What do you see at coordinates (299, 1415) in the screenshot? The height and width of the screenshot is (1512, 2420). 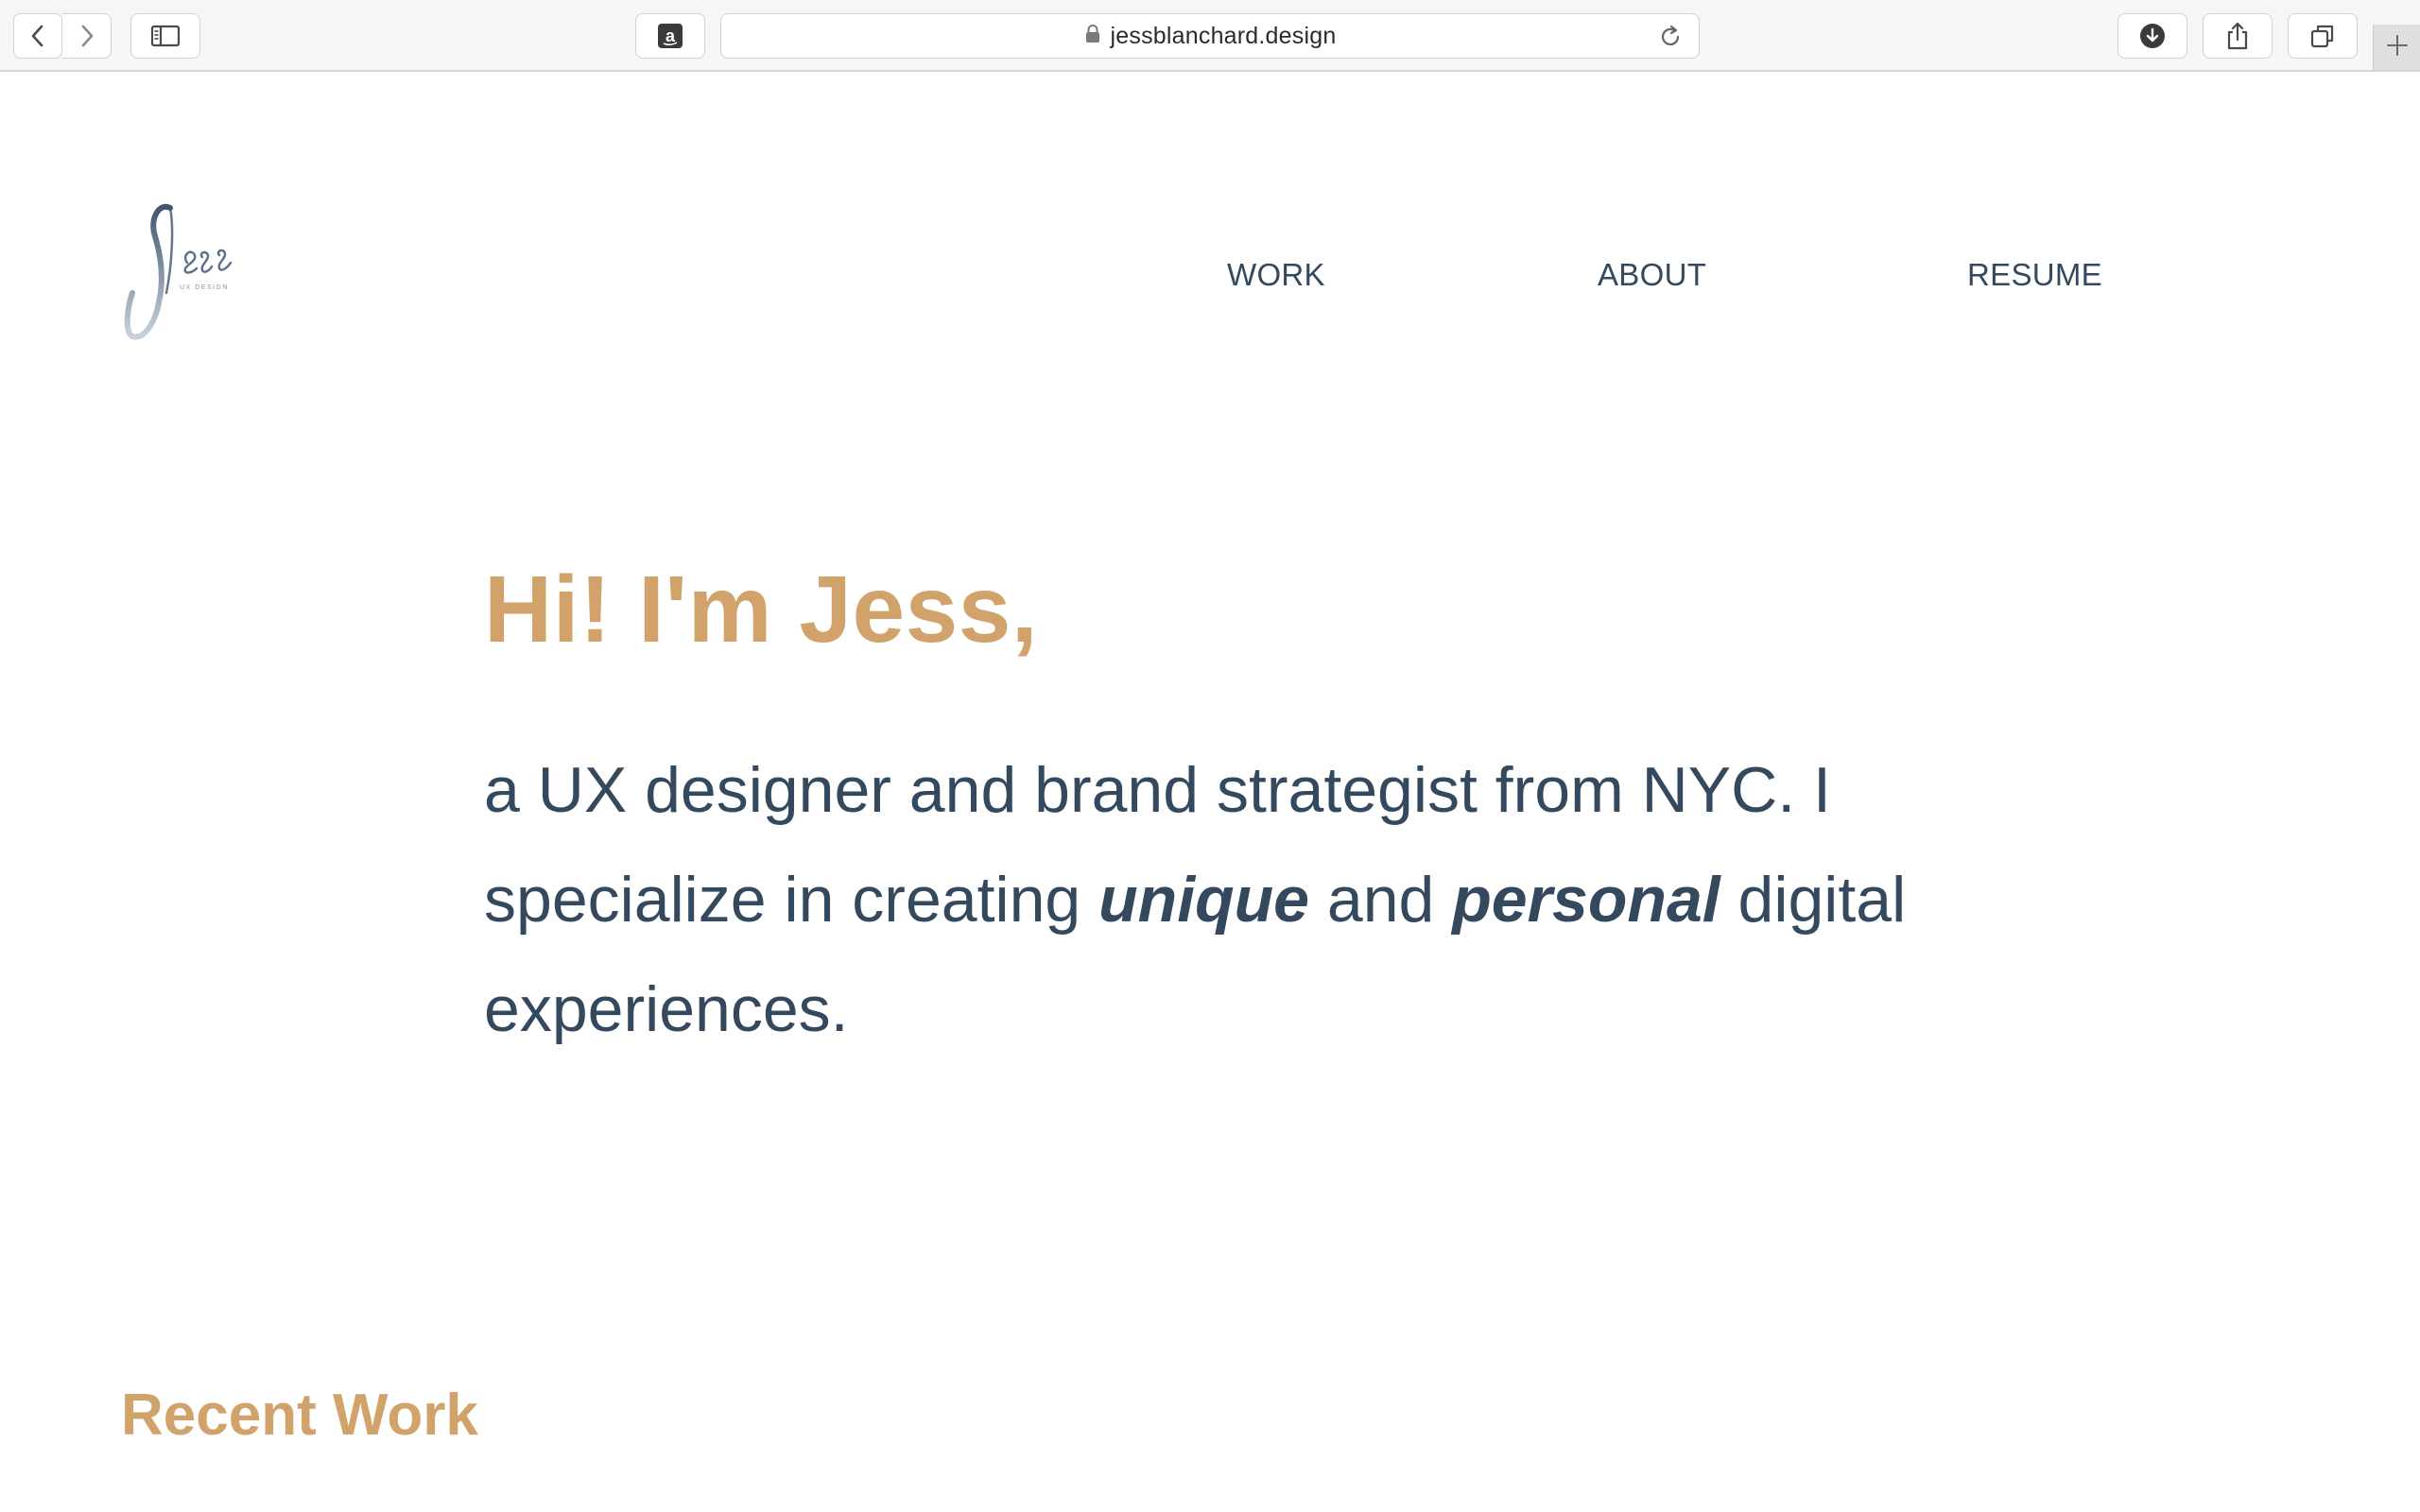 I see `recent-work-heading: Recent Work` at bounding box center [299, 1415].